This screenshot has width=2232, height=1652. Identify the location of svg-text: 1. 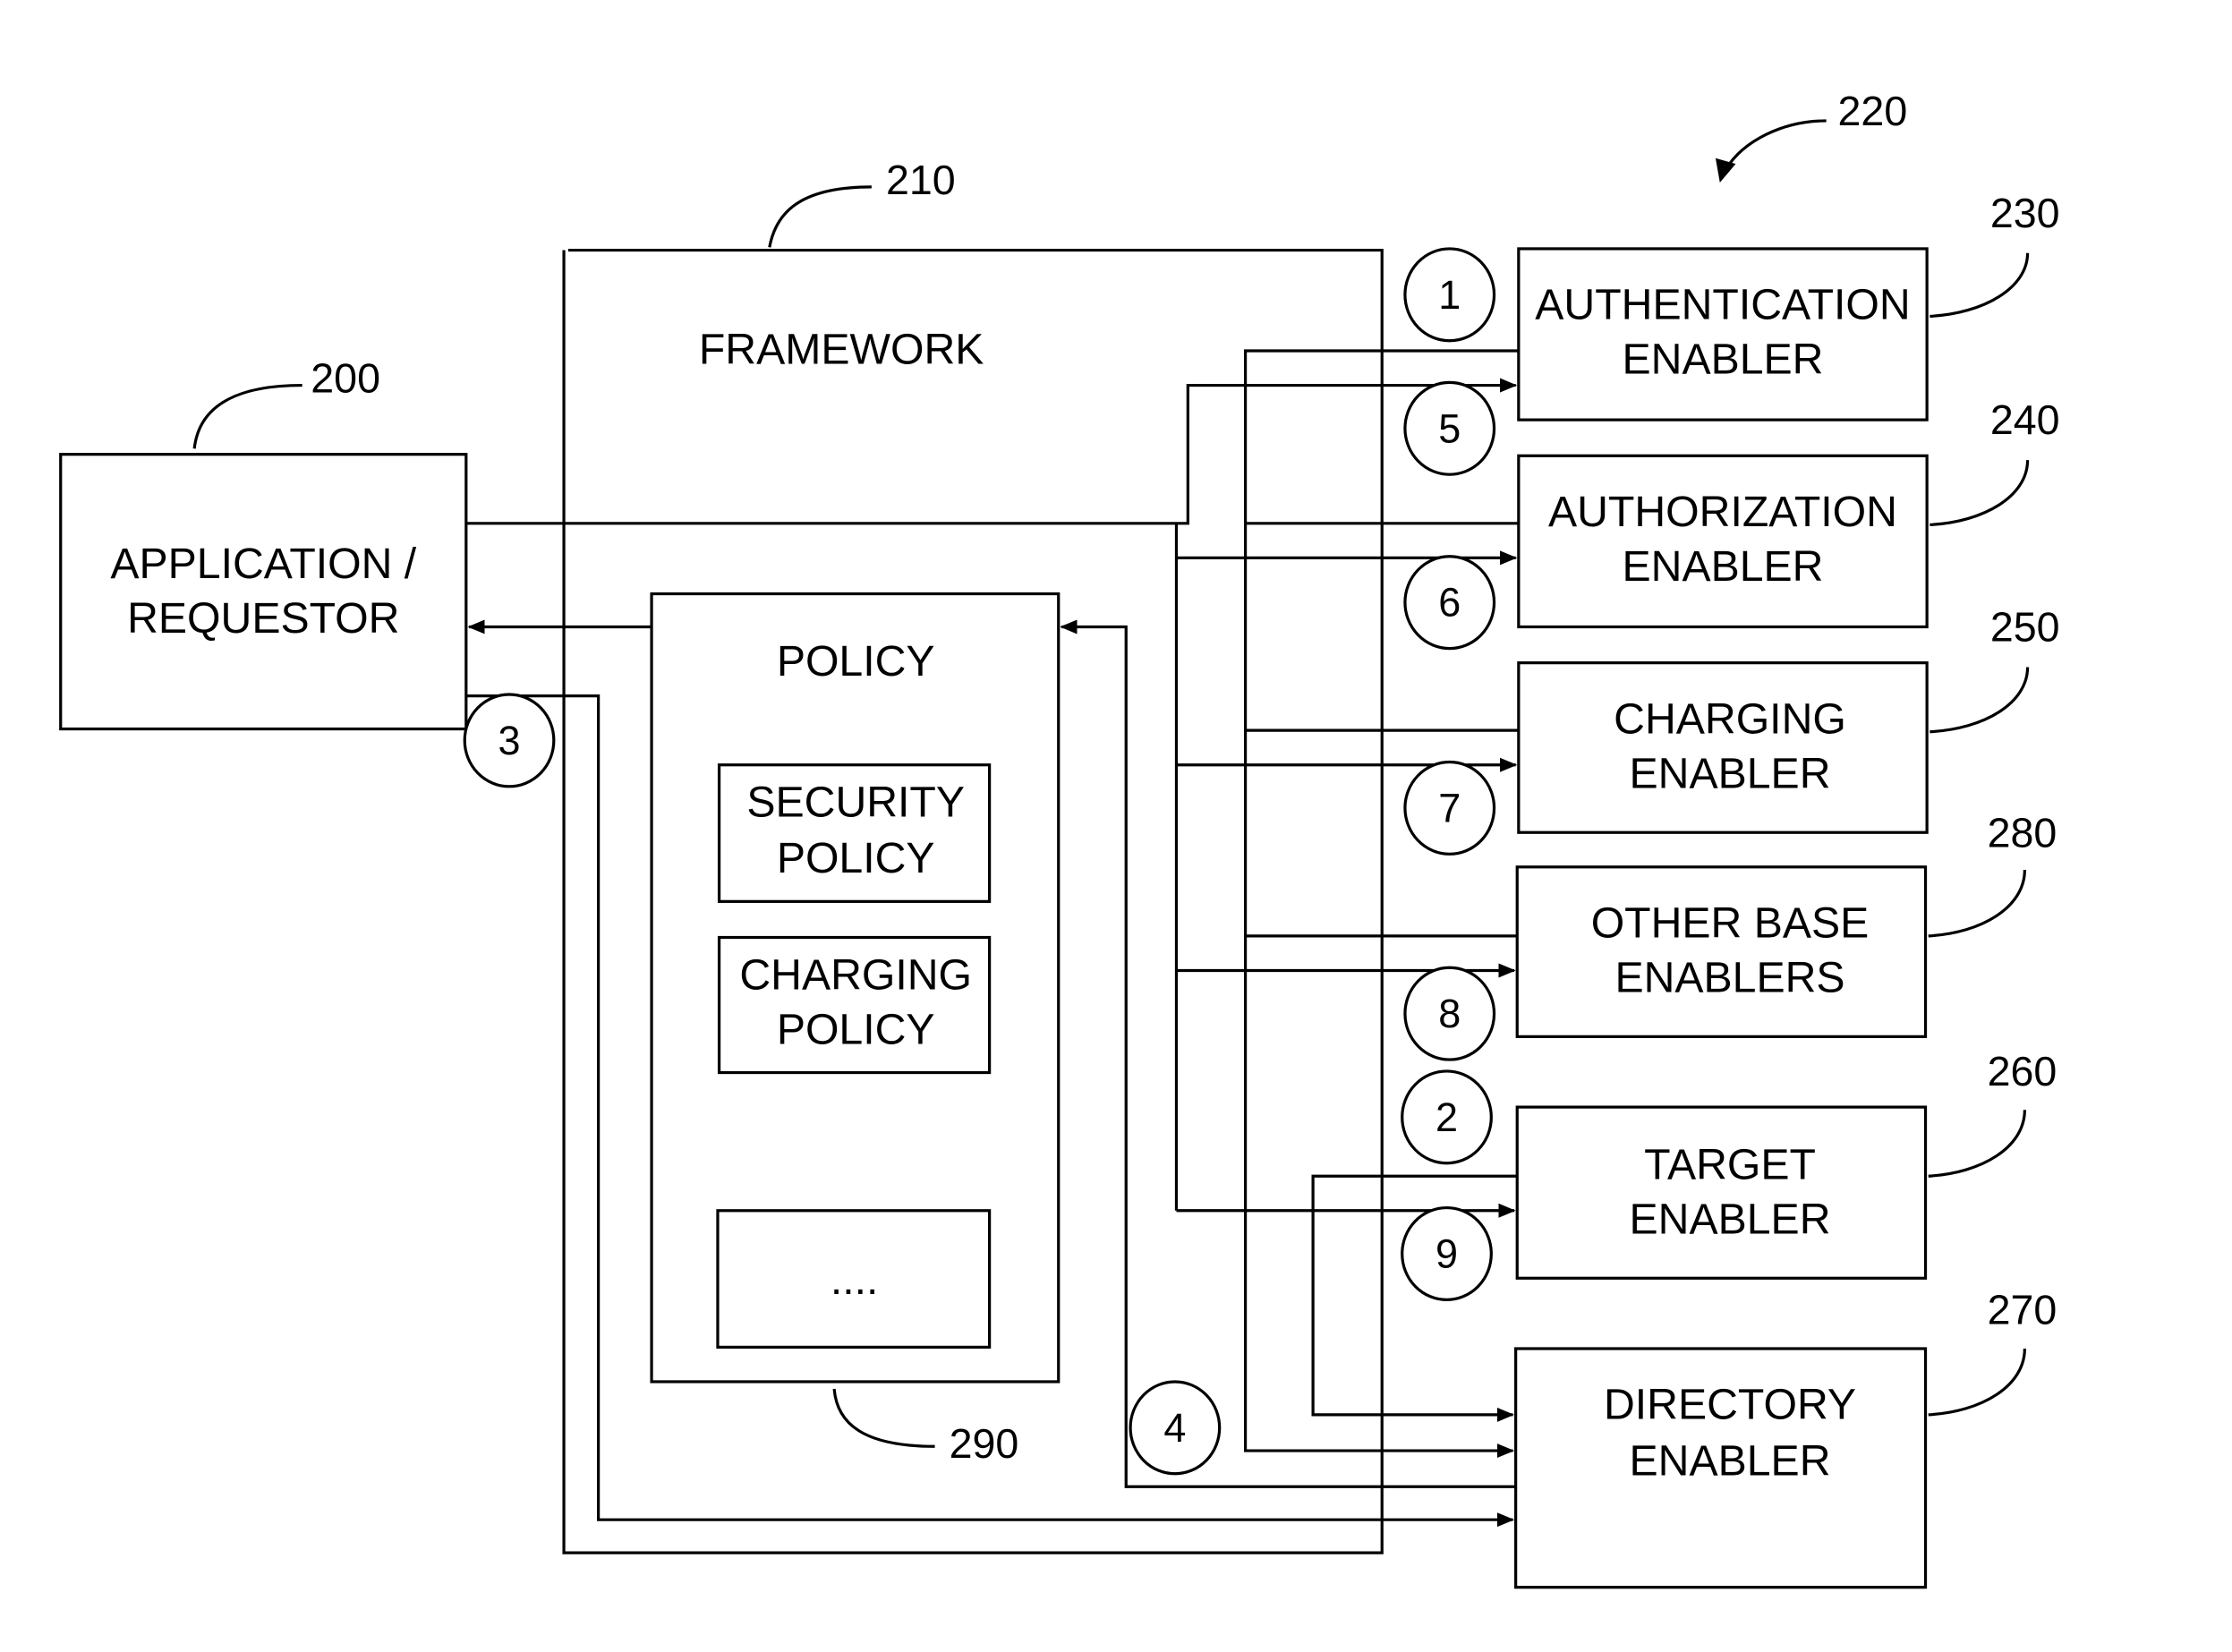
(1450, 295).